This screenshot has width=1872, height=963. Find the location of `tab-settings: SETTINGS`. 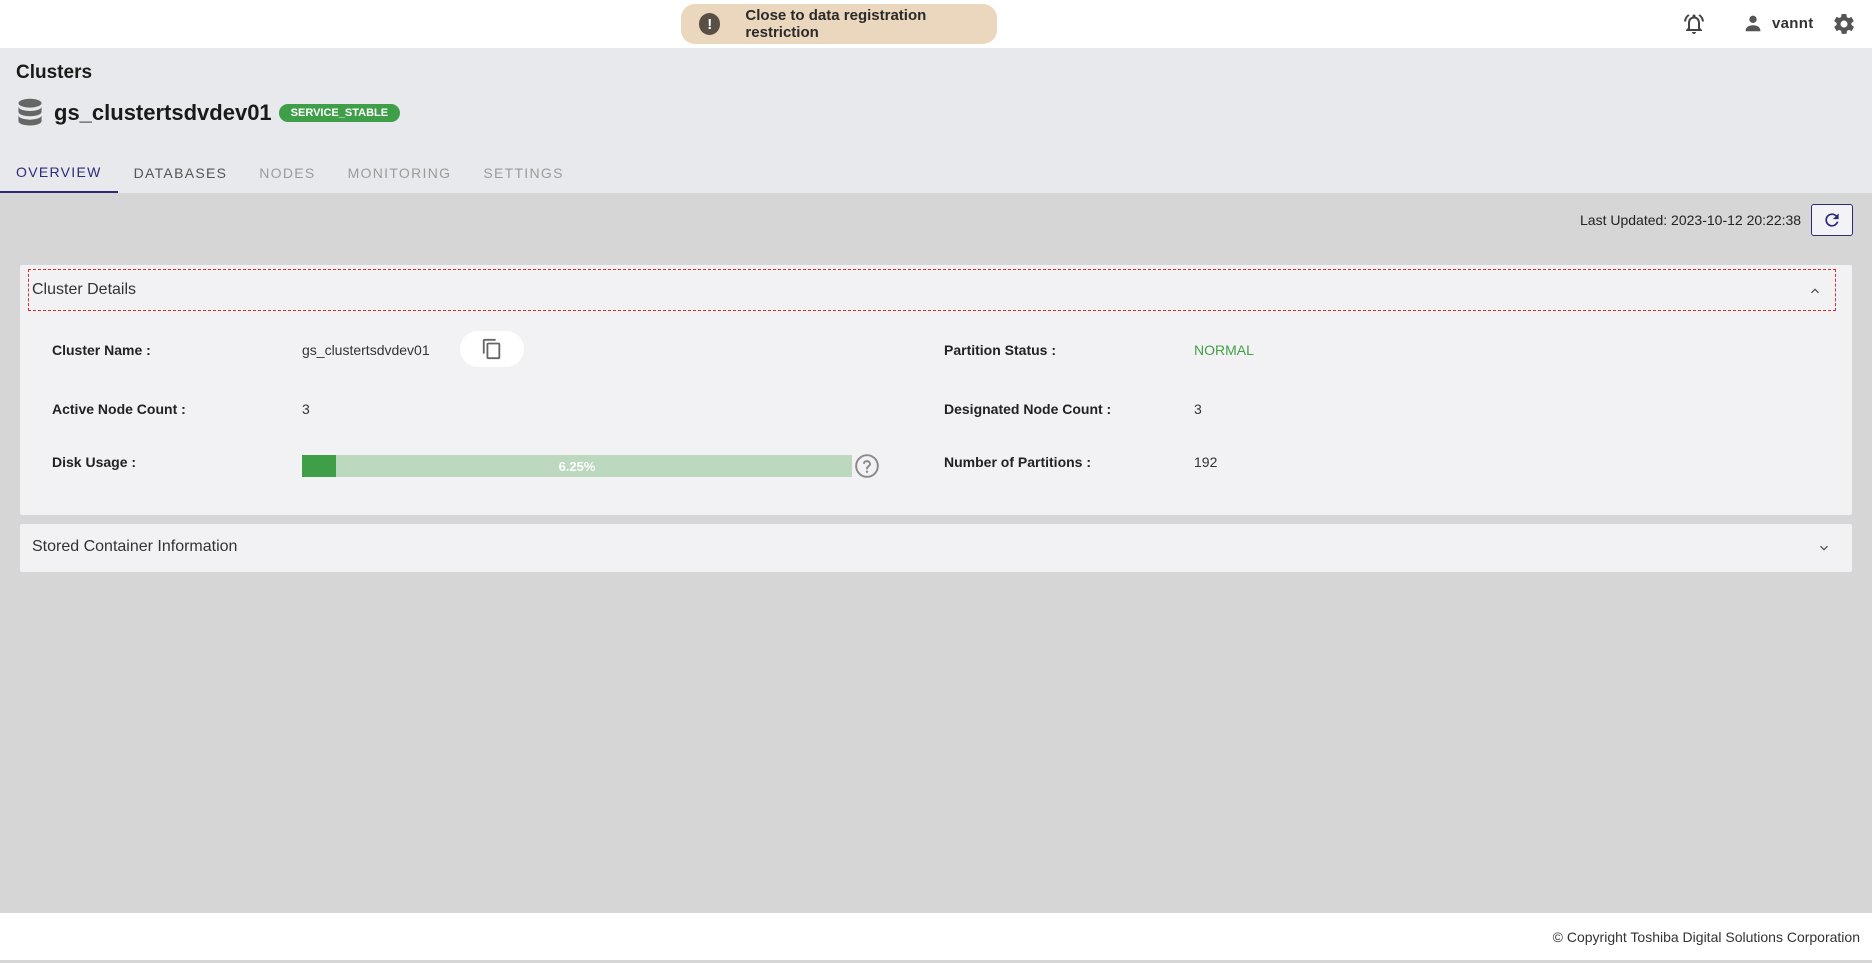

tab-settings: SETTINGS is located at coordinates (523, 172).